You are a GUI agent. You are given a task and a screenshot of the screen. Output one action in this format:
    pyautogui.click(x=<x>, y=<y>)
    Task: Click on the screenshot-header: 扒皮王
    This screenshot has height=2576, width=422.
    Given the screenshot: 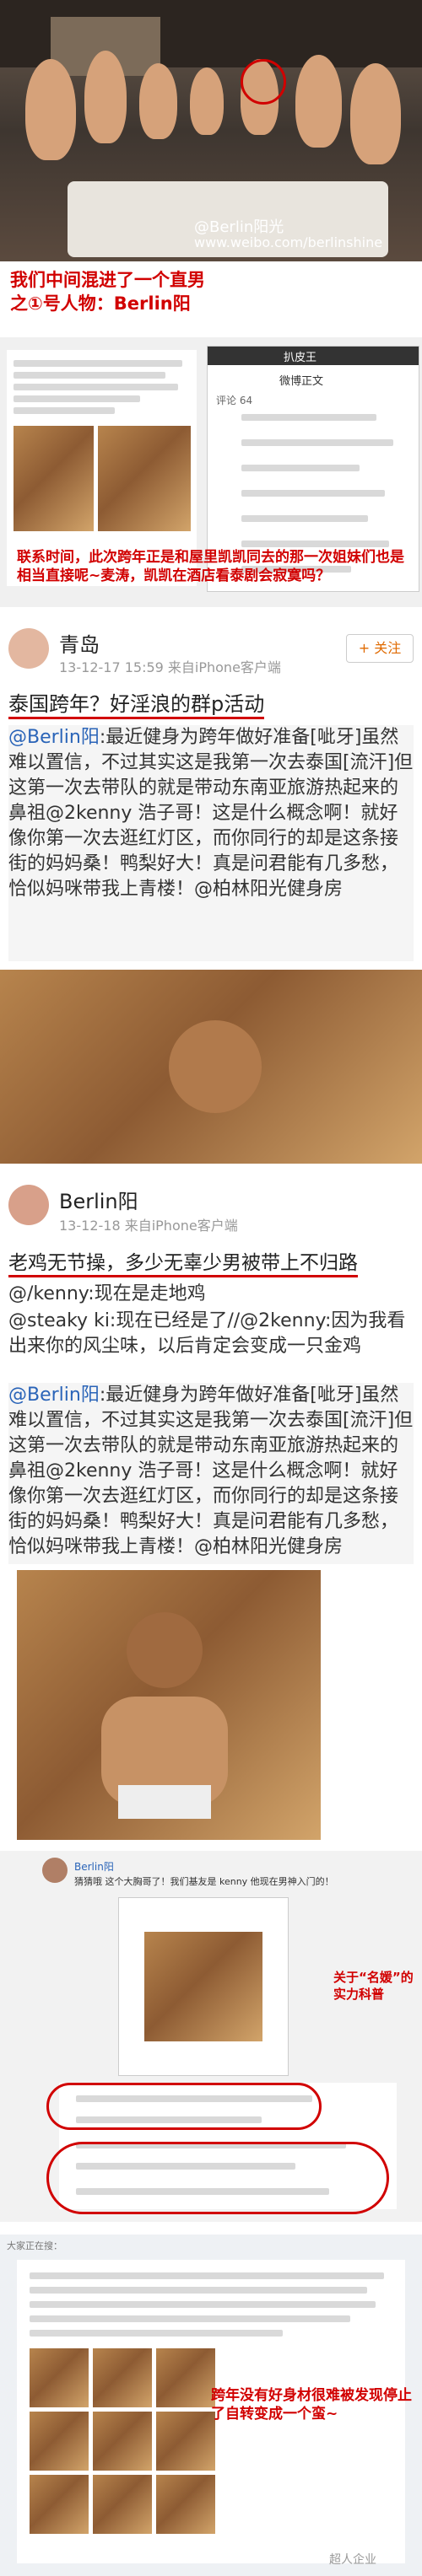 What is the action you would take?
    pyautogui.click(x=300, y=358)
    